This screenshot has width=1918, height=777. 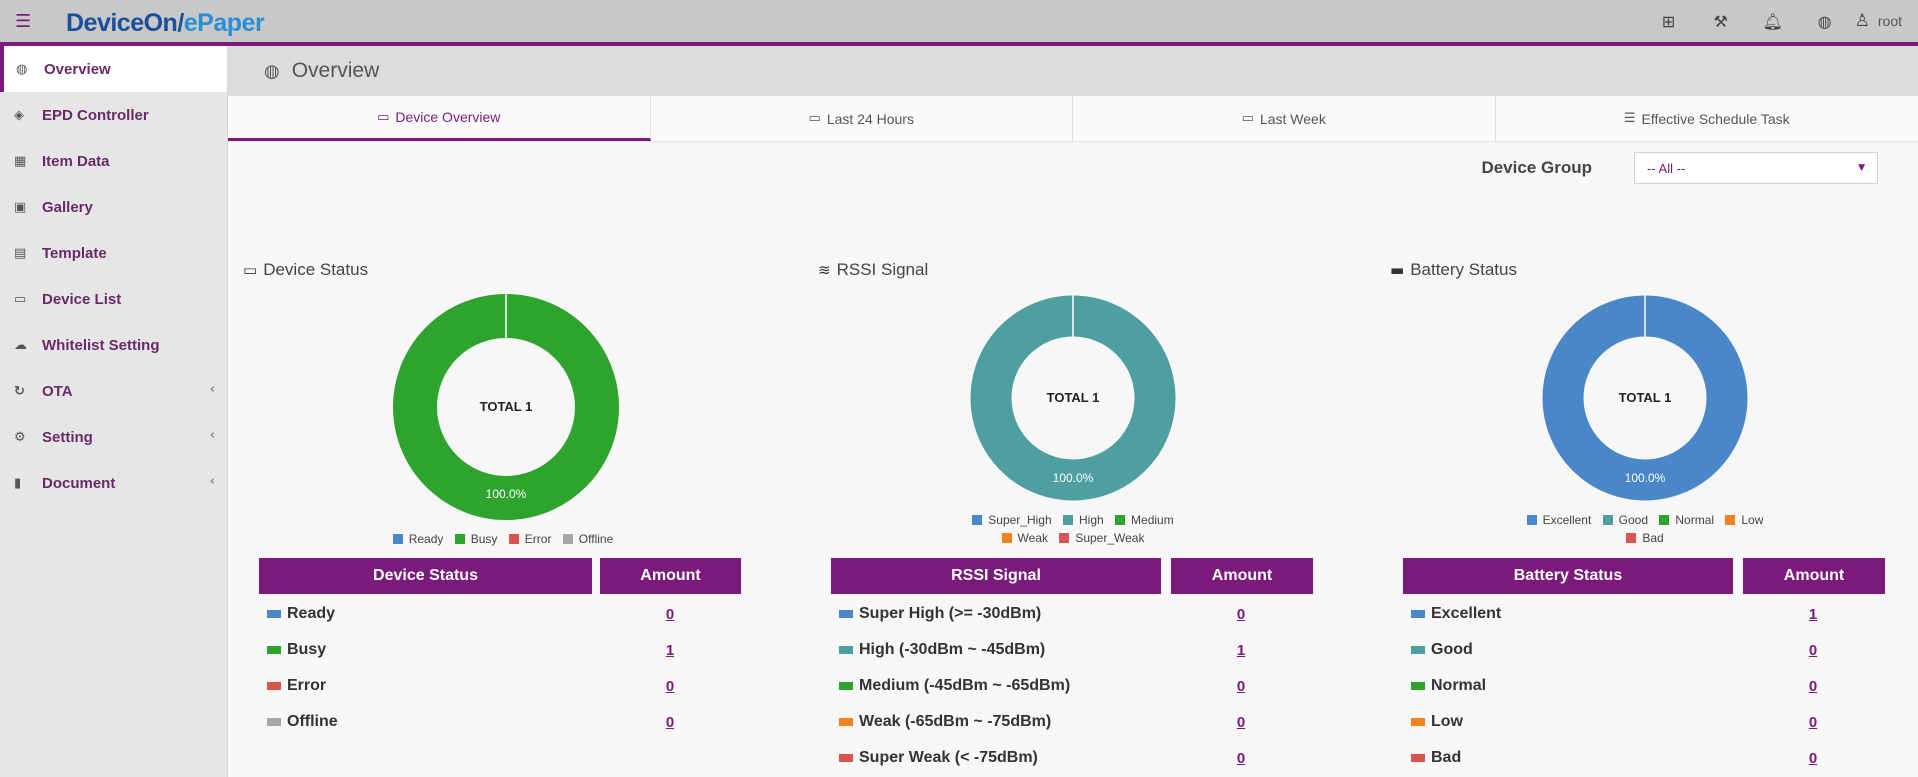 I want to click on sidebar-item-whitelist-setting: ☁ Whitelist Setting, so click(x=113, y=345).